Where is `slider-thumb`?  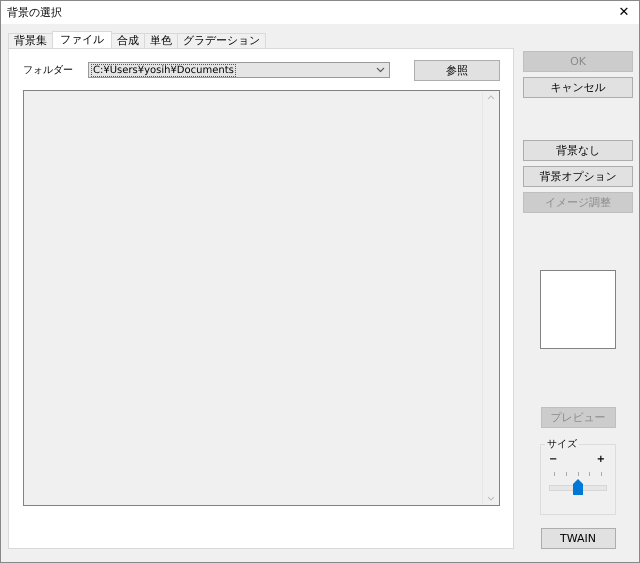 slider-thumb is located at coordinates (578, 487).